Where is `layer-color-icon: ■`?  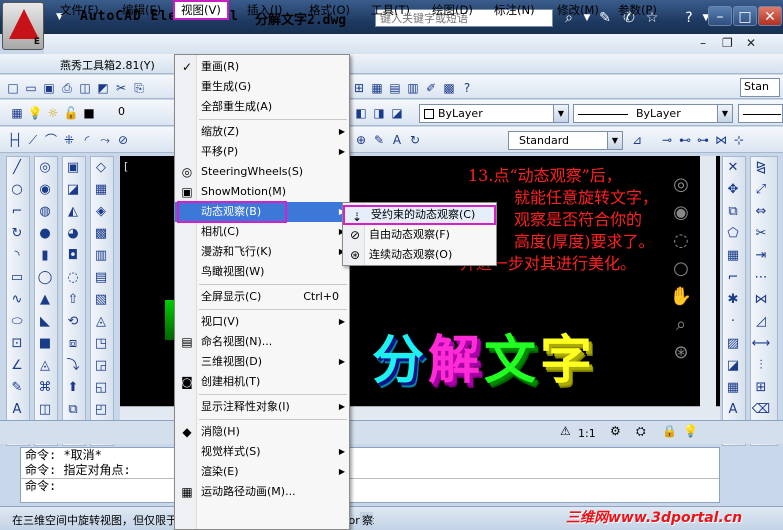
layer-color-icon: ■ is located at coordinates (89, 112).